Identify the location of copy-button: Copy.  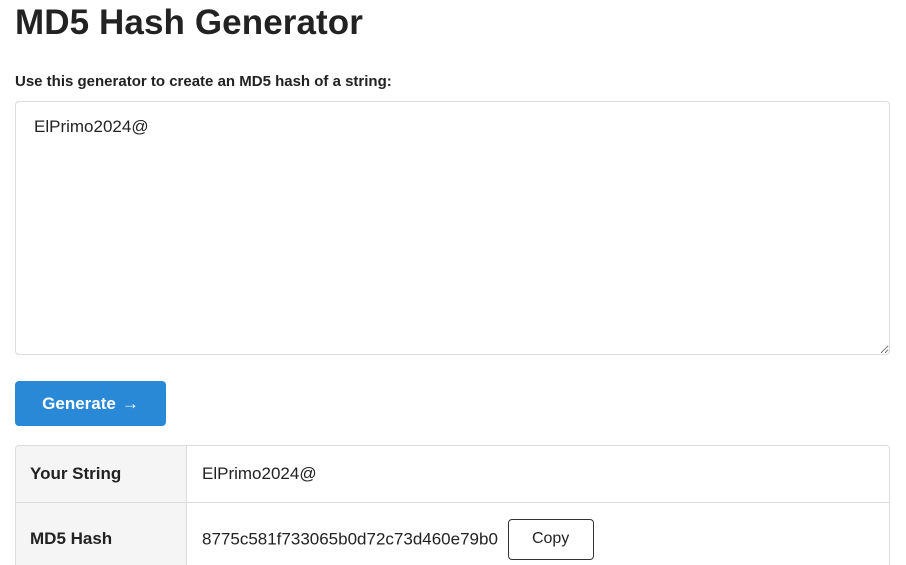
(550, 539).